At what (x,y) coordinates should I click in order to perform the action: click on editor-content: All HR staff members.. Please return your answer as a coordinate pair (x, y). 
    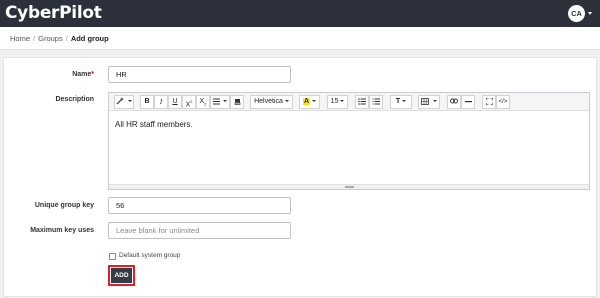
    Looking at the image, I should click on (154, 124).